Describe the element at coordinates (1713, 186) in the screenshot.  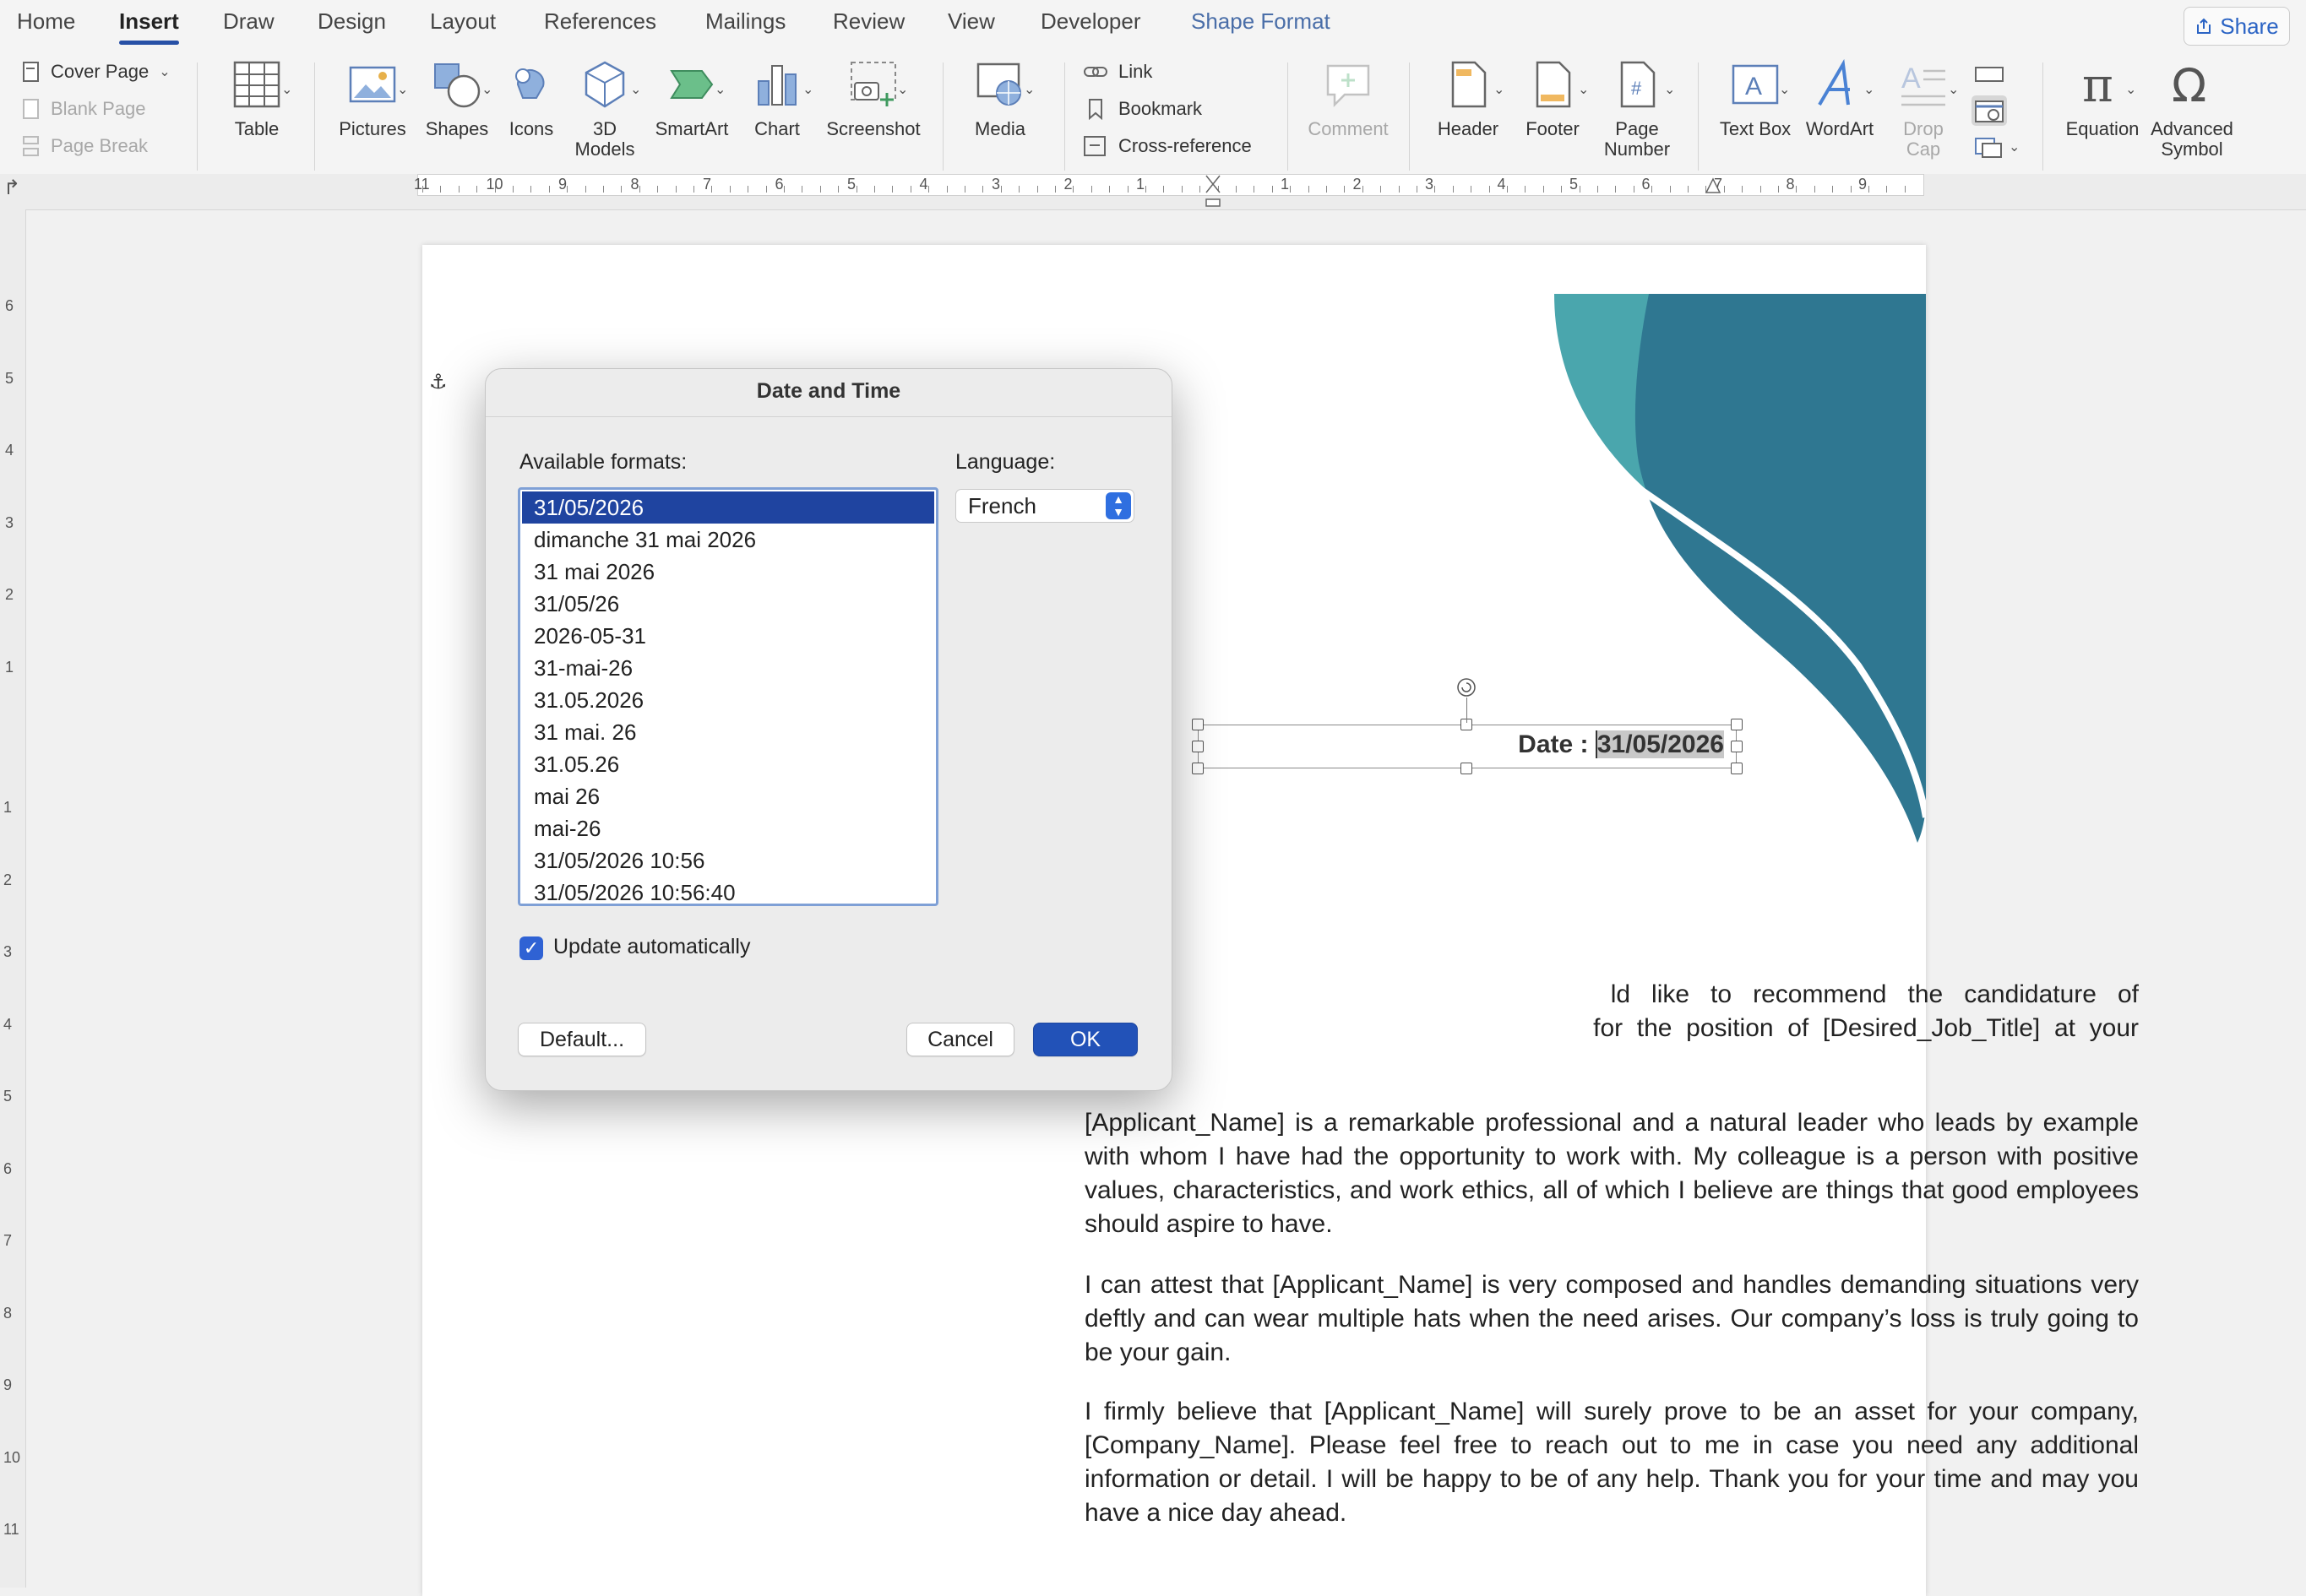
I see `right-indent-marker-icon` at that location.